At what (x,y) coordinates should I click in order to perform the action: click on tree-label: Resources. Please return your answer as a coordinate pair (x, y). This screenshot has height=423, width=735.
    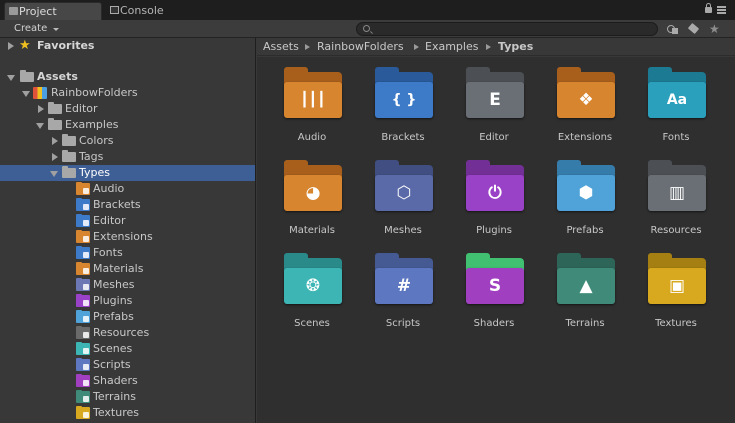
    Looking at the image, I should click on (121, 332).